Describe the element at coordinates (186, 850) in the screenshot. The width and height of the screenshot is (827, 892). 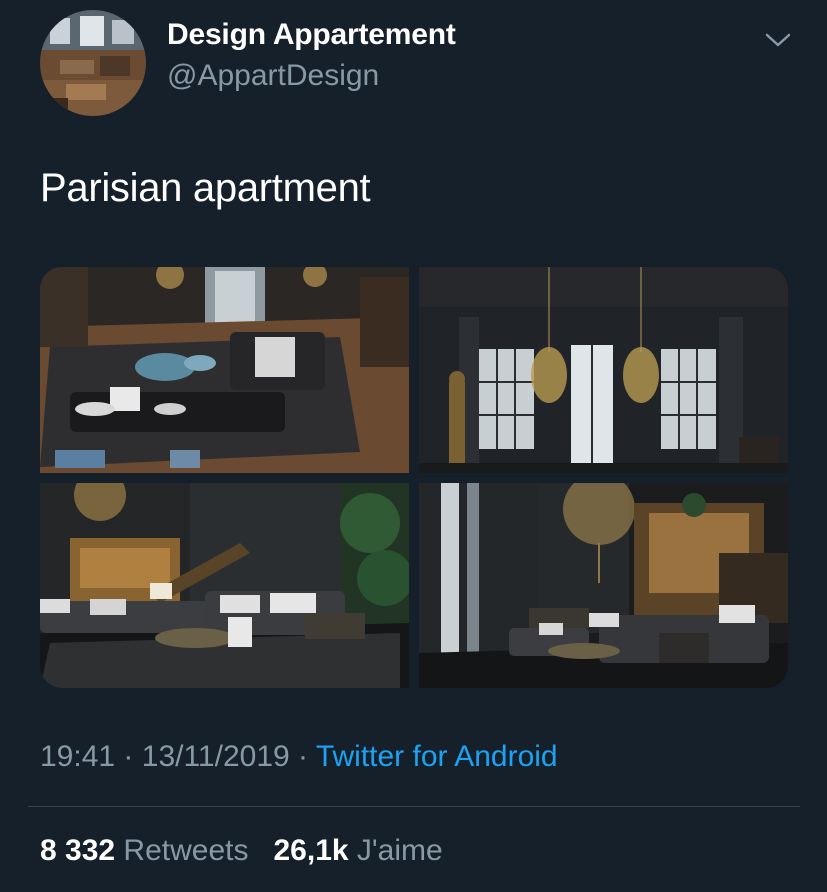
I see `retweets-label: Retweets` at that location.